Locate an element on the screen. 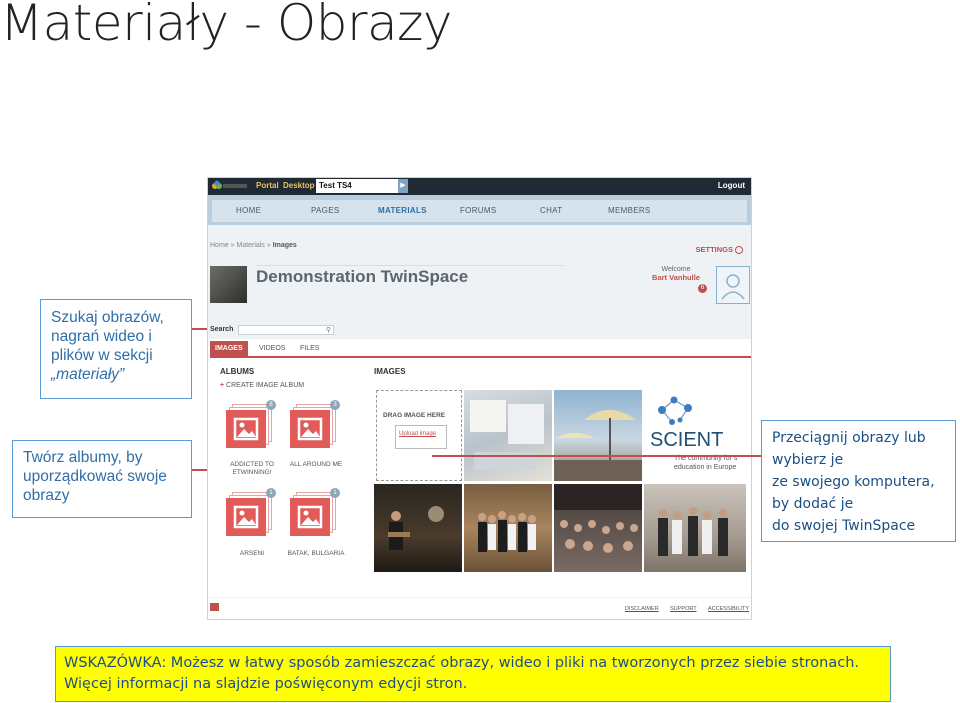 Image resolution: width=960 pixels, height=703 pixels. album-name: ARSENI is located at coordinates (252, 554).